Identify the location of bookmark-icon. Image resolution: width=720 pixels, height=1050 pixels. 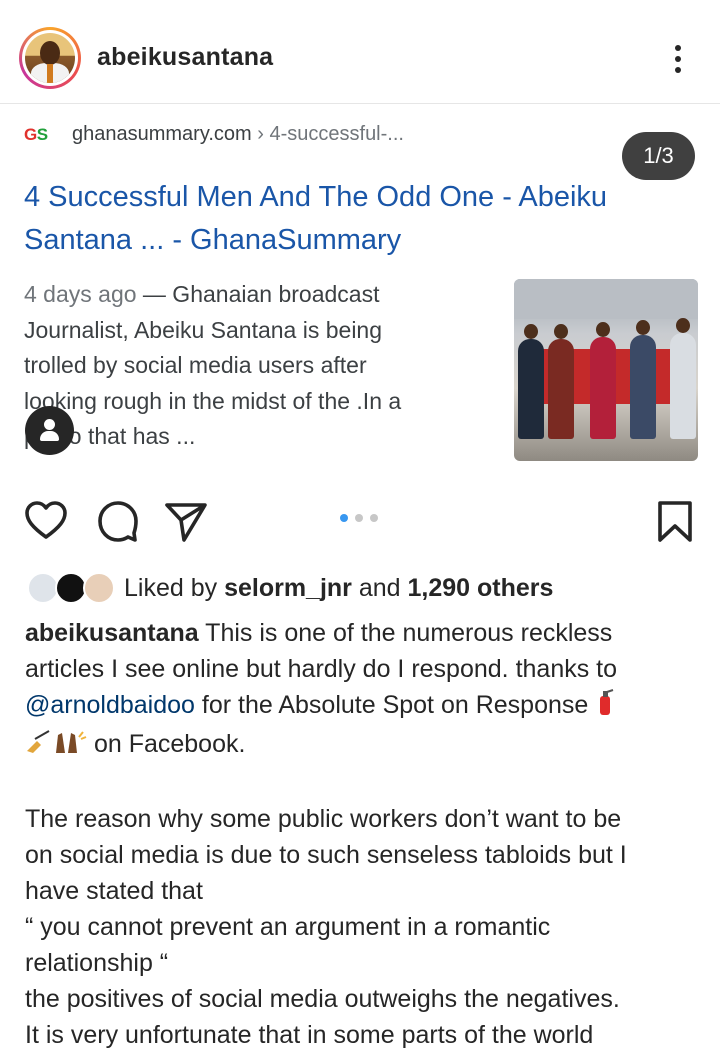
(676, 522).